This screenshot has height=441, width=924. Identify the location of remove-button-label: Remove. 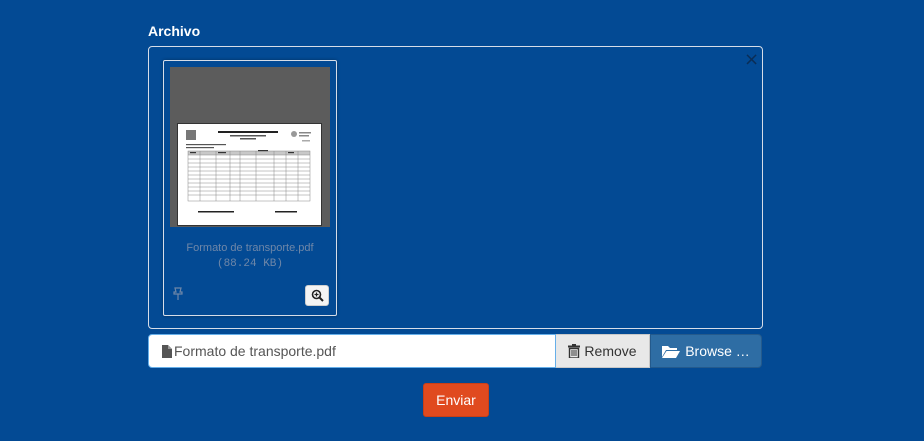
(610, 351).